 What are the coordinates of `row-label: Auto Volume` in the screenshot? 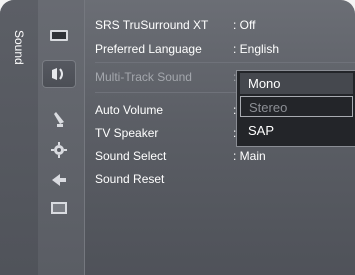 It's located at (129, 110).